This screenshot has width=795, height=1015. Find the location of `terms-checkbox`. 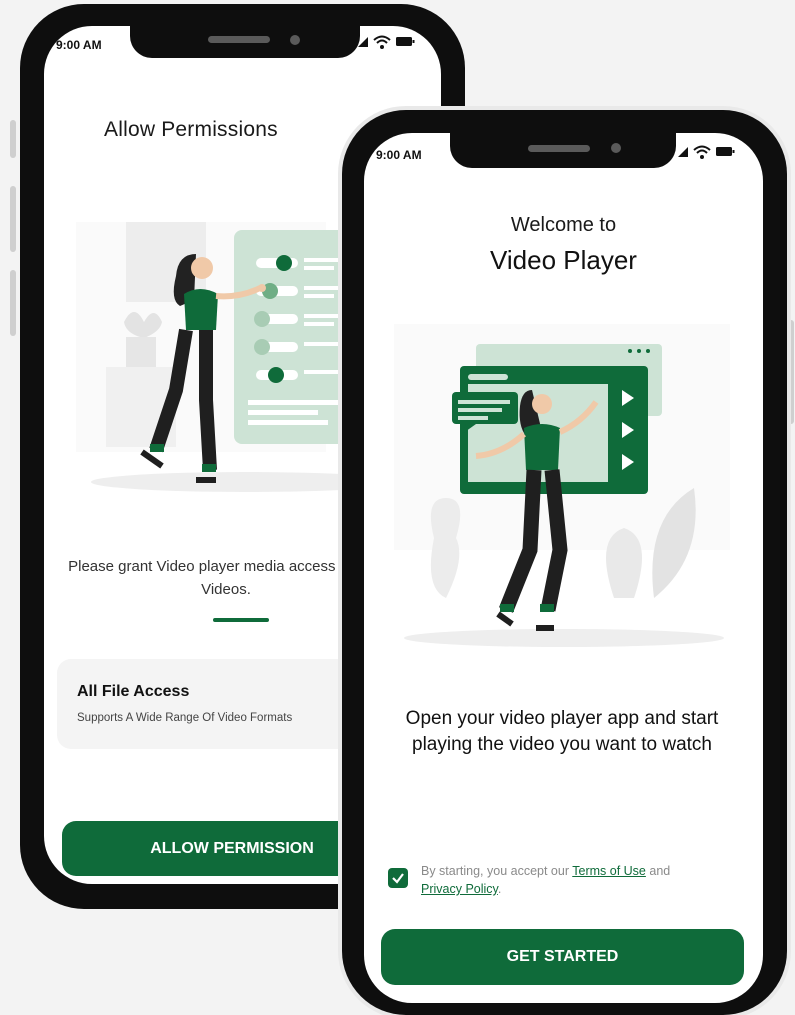

terms-checkbox is located at coordinates (398, 878).